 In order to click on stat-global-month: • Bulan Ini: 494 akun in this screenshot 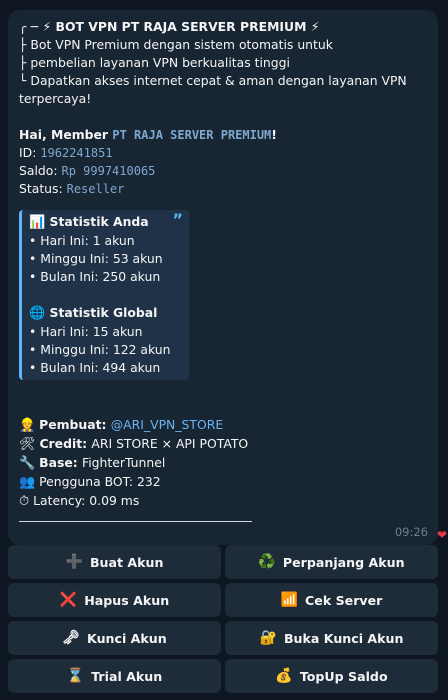, I will do `click(95, 367)`.